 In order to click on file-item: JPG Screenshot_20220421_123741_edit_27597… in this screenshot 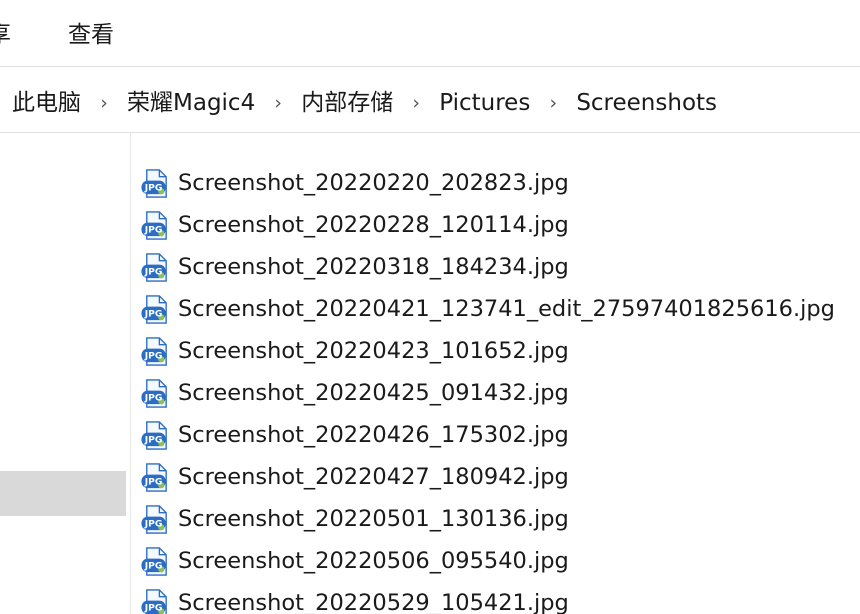, I will do `click(487, 309)`.